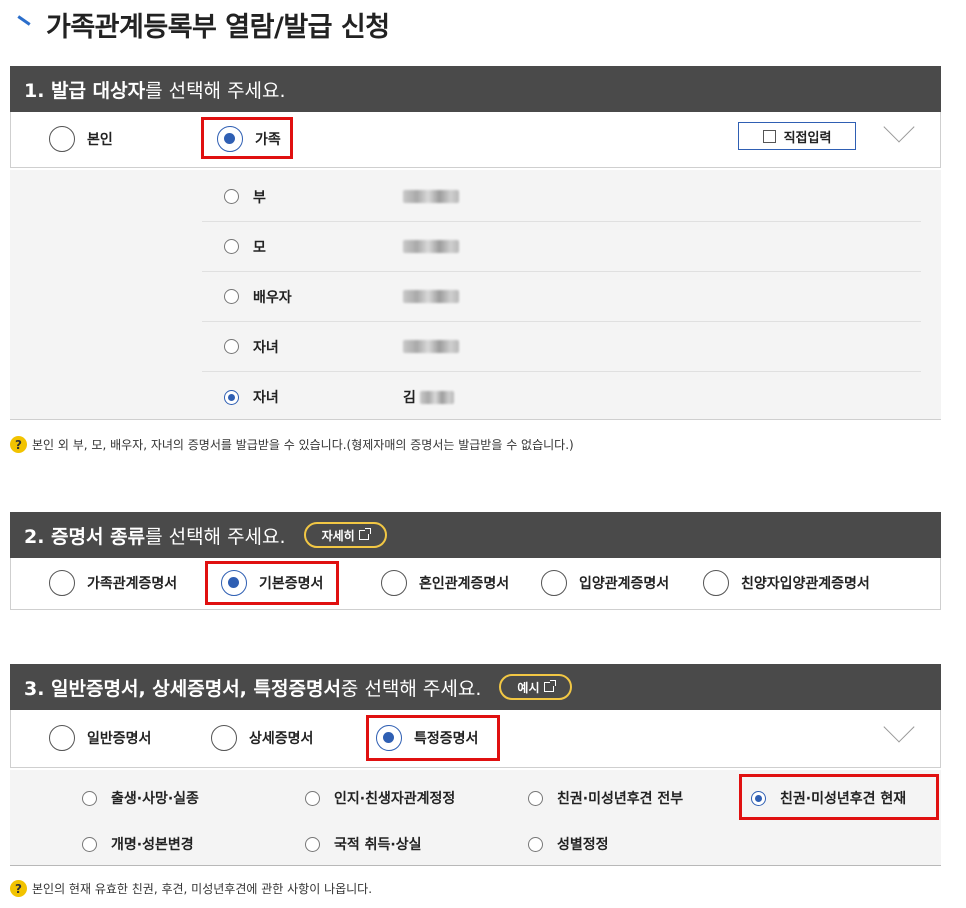 The width and height of the screenshot is (966, 908). I want to click on section3-header-strong: 3. 일반증명서, 상세증명서, 특정증명서, so click(182, 688).